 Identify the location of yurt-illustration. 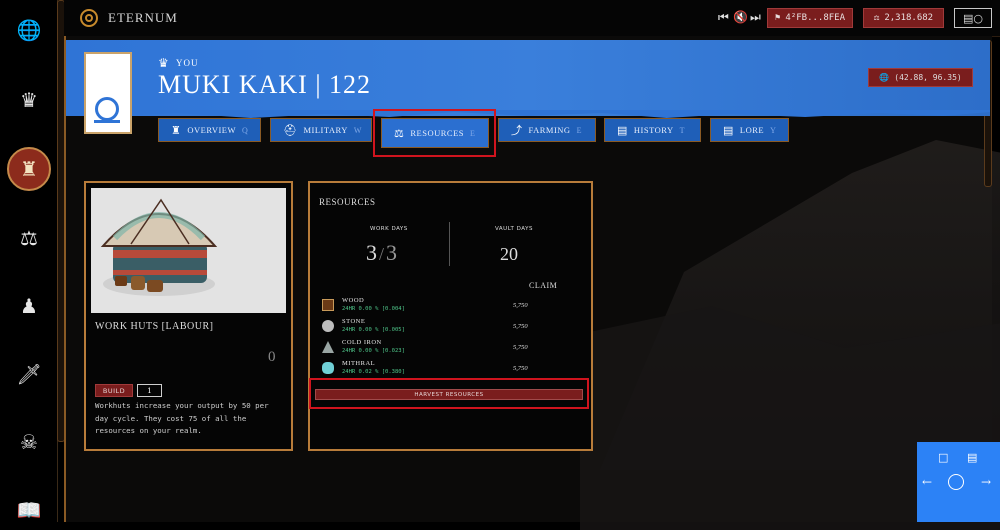
(159, 247).